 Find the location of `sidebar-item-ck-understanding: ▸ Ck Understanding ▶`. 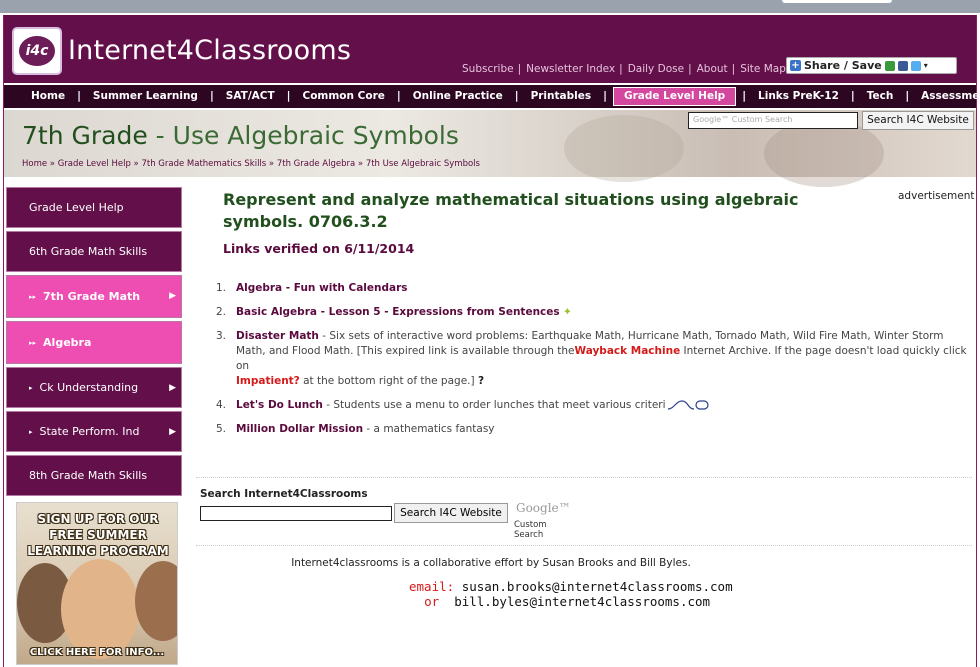

sidebar-item-ck-understanding: ▸ Ck Understanding ▶ is located at coordinates (94, 387).